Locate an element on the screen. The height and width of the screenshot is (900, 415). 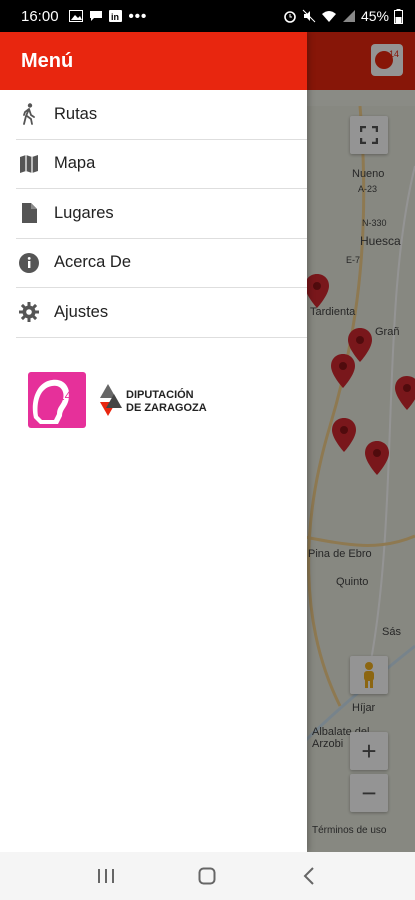
battery-text: 45% is located at coordinates (374, 16).